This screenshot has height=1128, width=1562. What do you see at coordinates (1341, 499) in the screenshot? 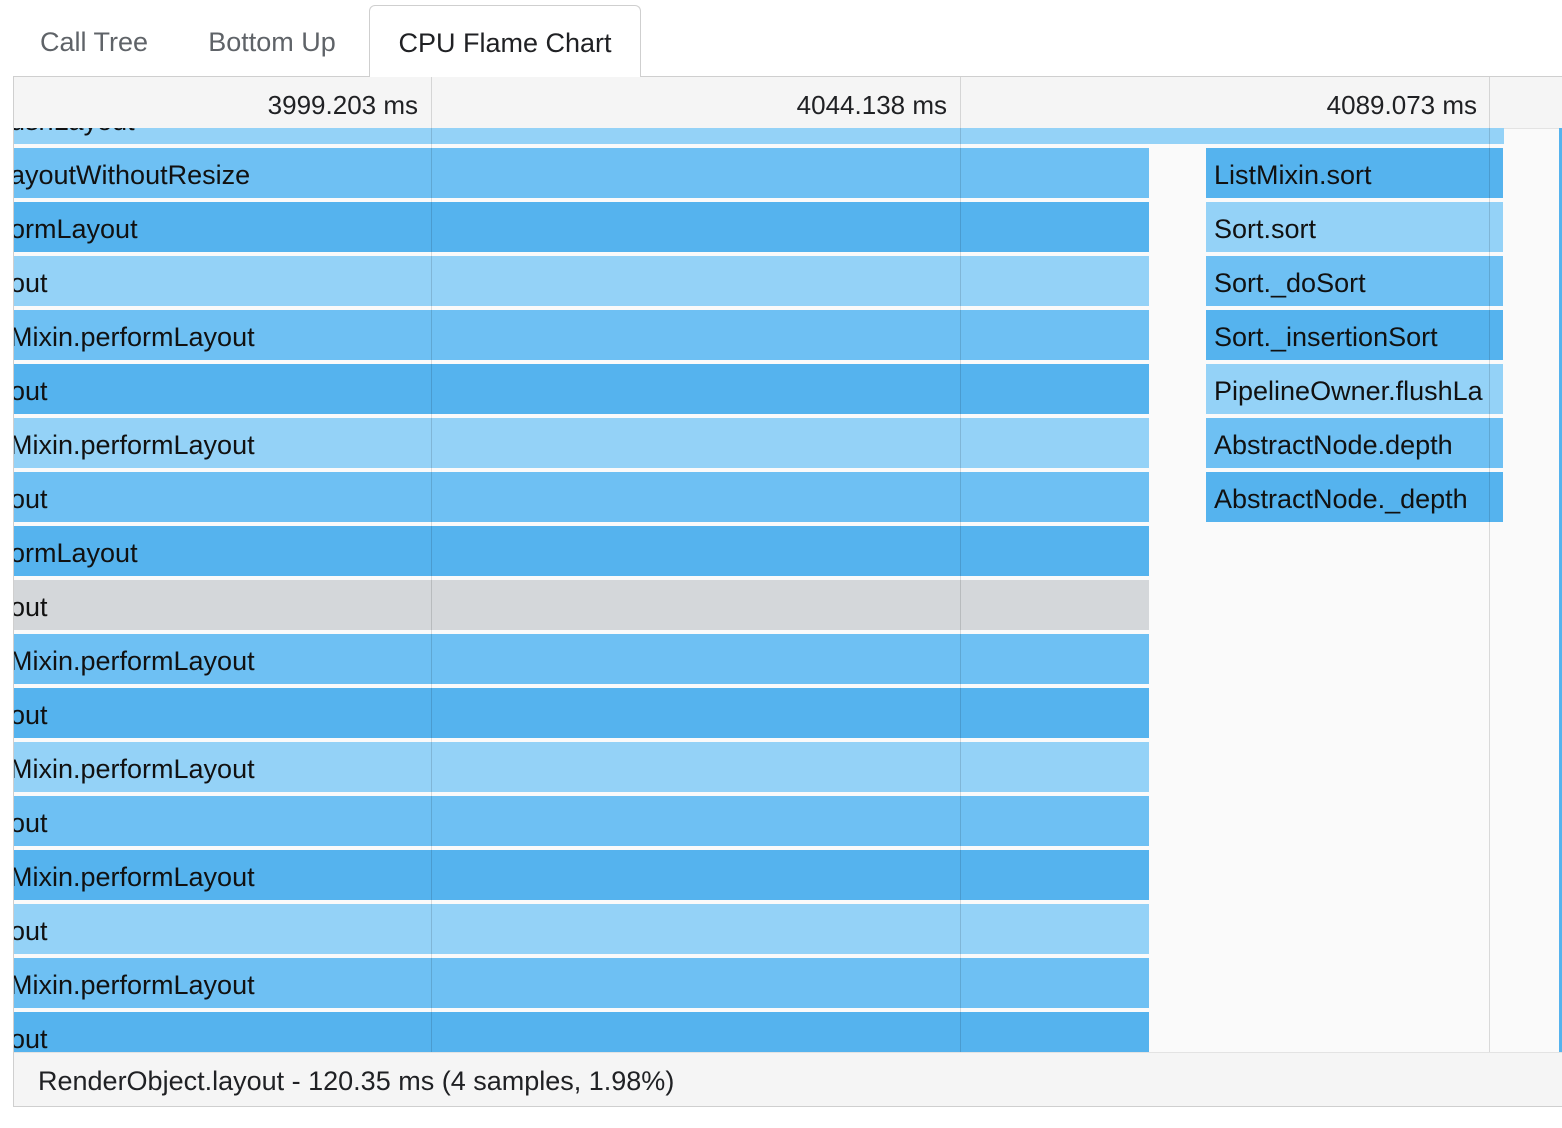
I see `flame-frame-label: AbstractNode._depth` at bounding box center [1341, 499].